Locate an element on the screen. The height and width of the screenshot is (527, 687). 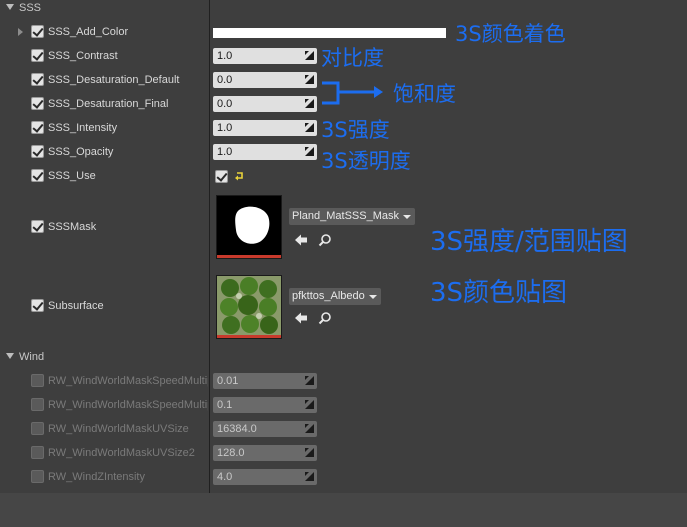
param-name: RW_WindWorldMaskSpeedMultiplier2 is located at coordinates (128, 405).